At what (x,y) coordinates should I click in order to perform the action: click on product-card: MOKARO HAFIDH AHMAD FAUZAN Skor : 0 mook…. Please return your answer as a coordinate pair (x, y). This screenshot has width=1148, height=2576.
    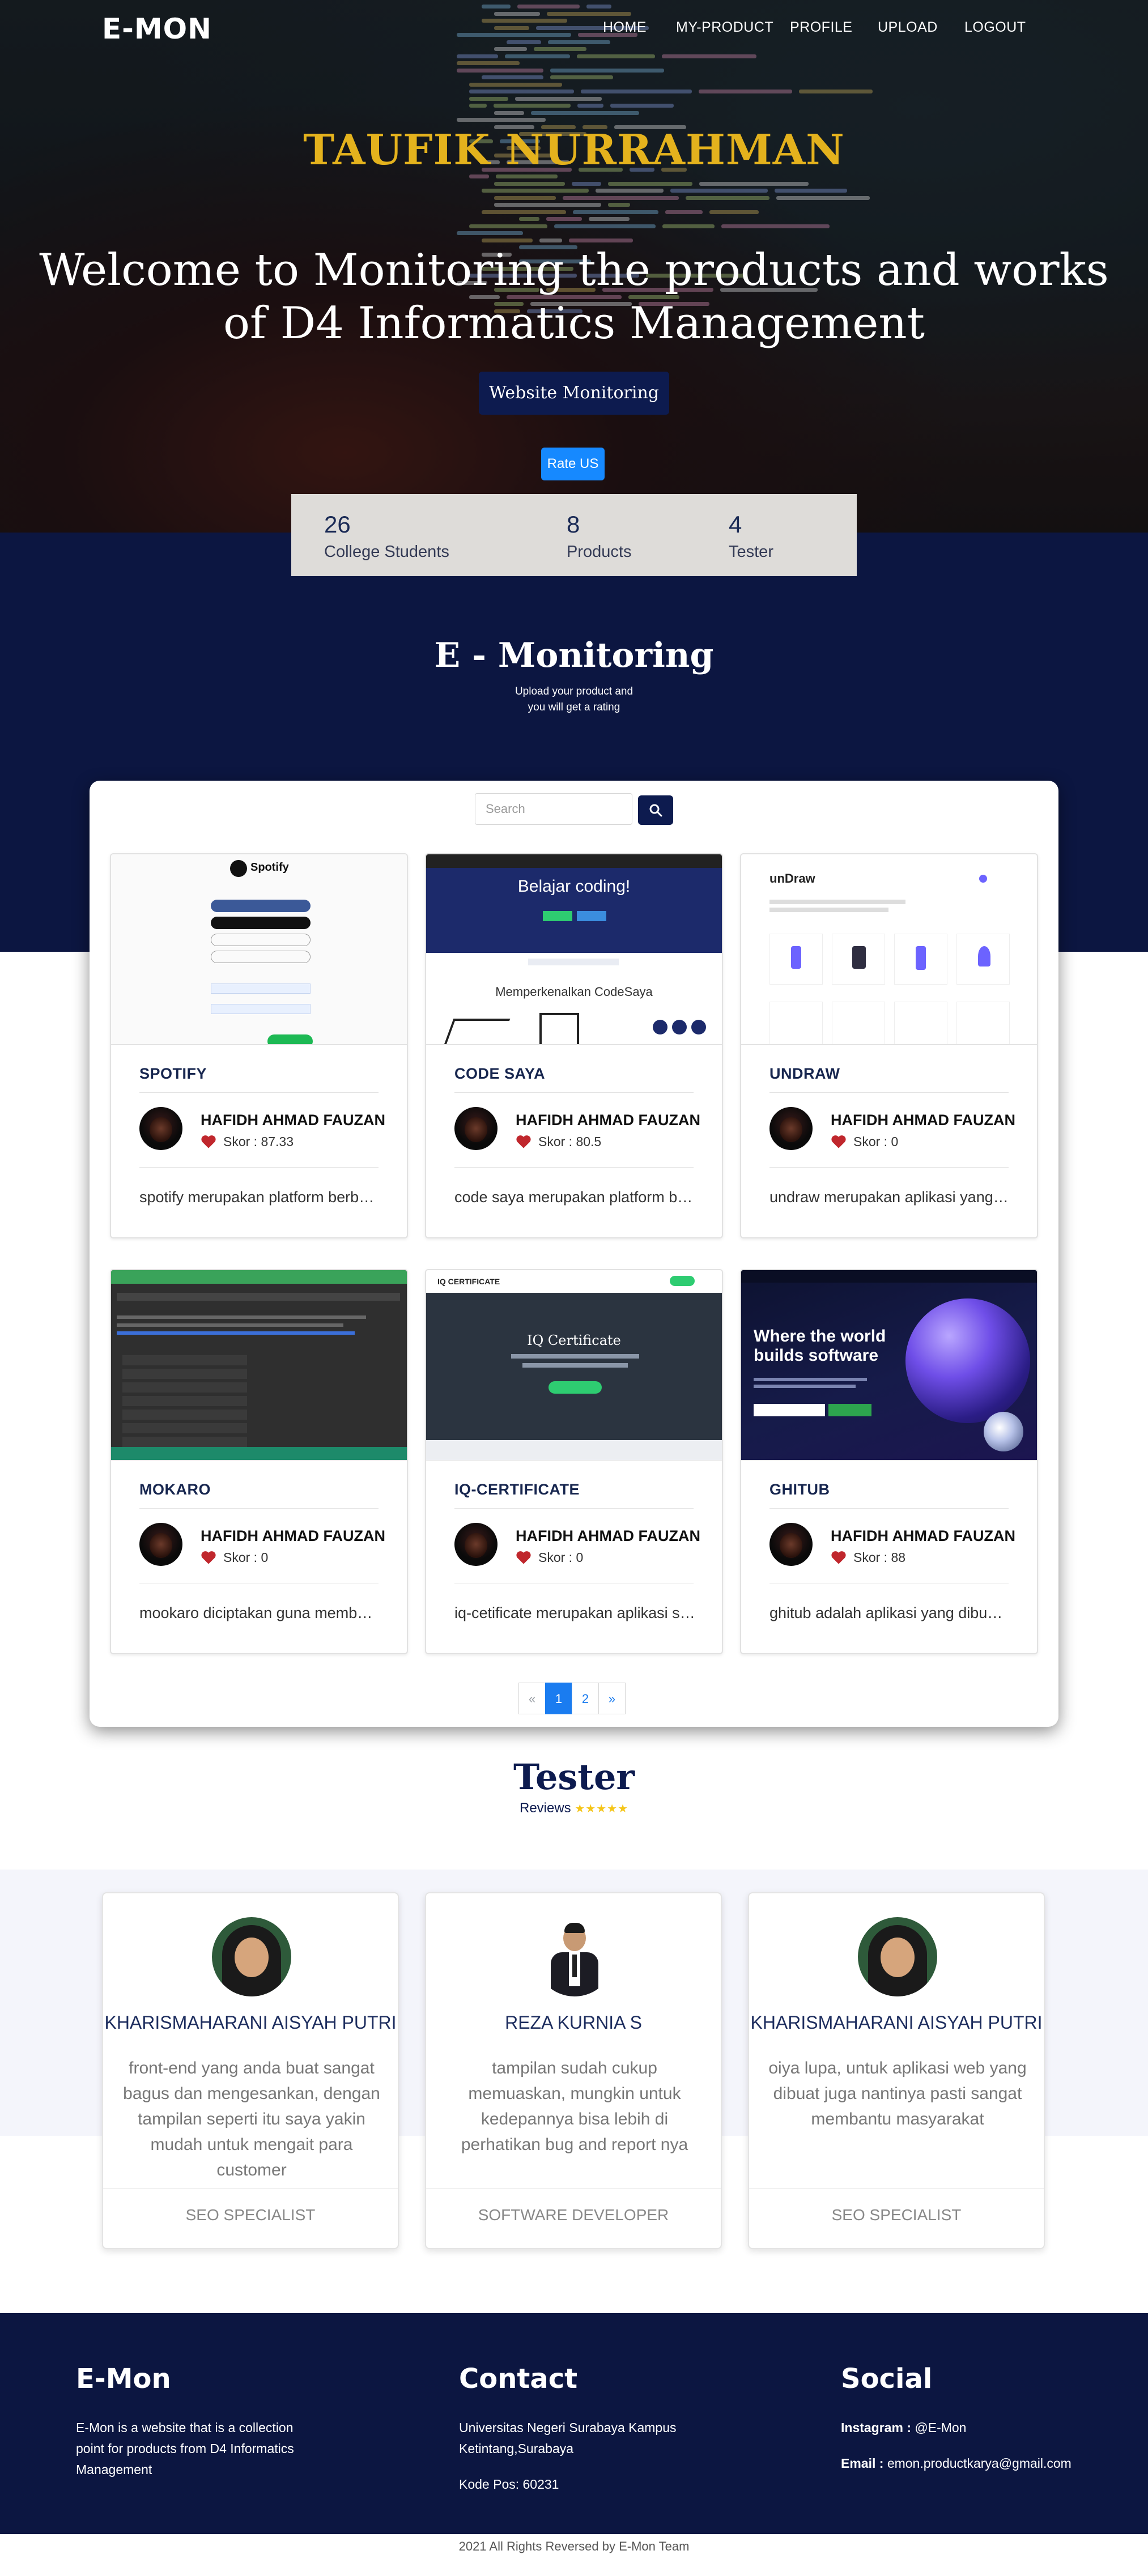
    Looking at the image, I should click on (259, 1461).